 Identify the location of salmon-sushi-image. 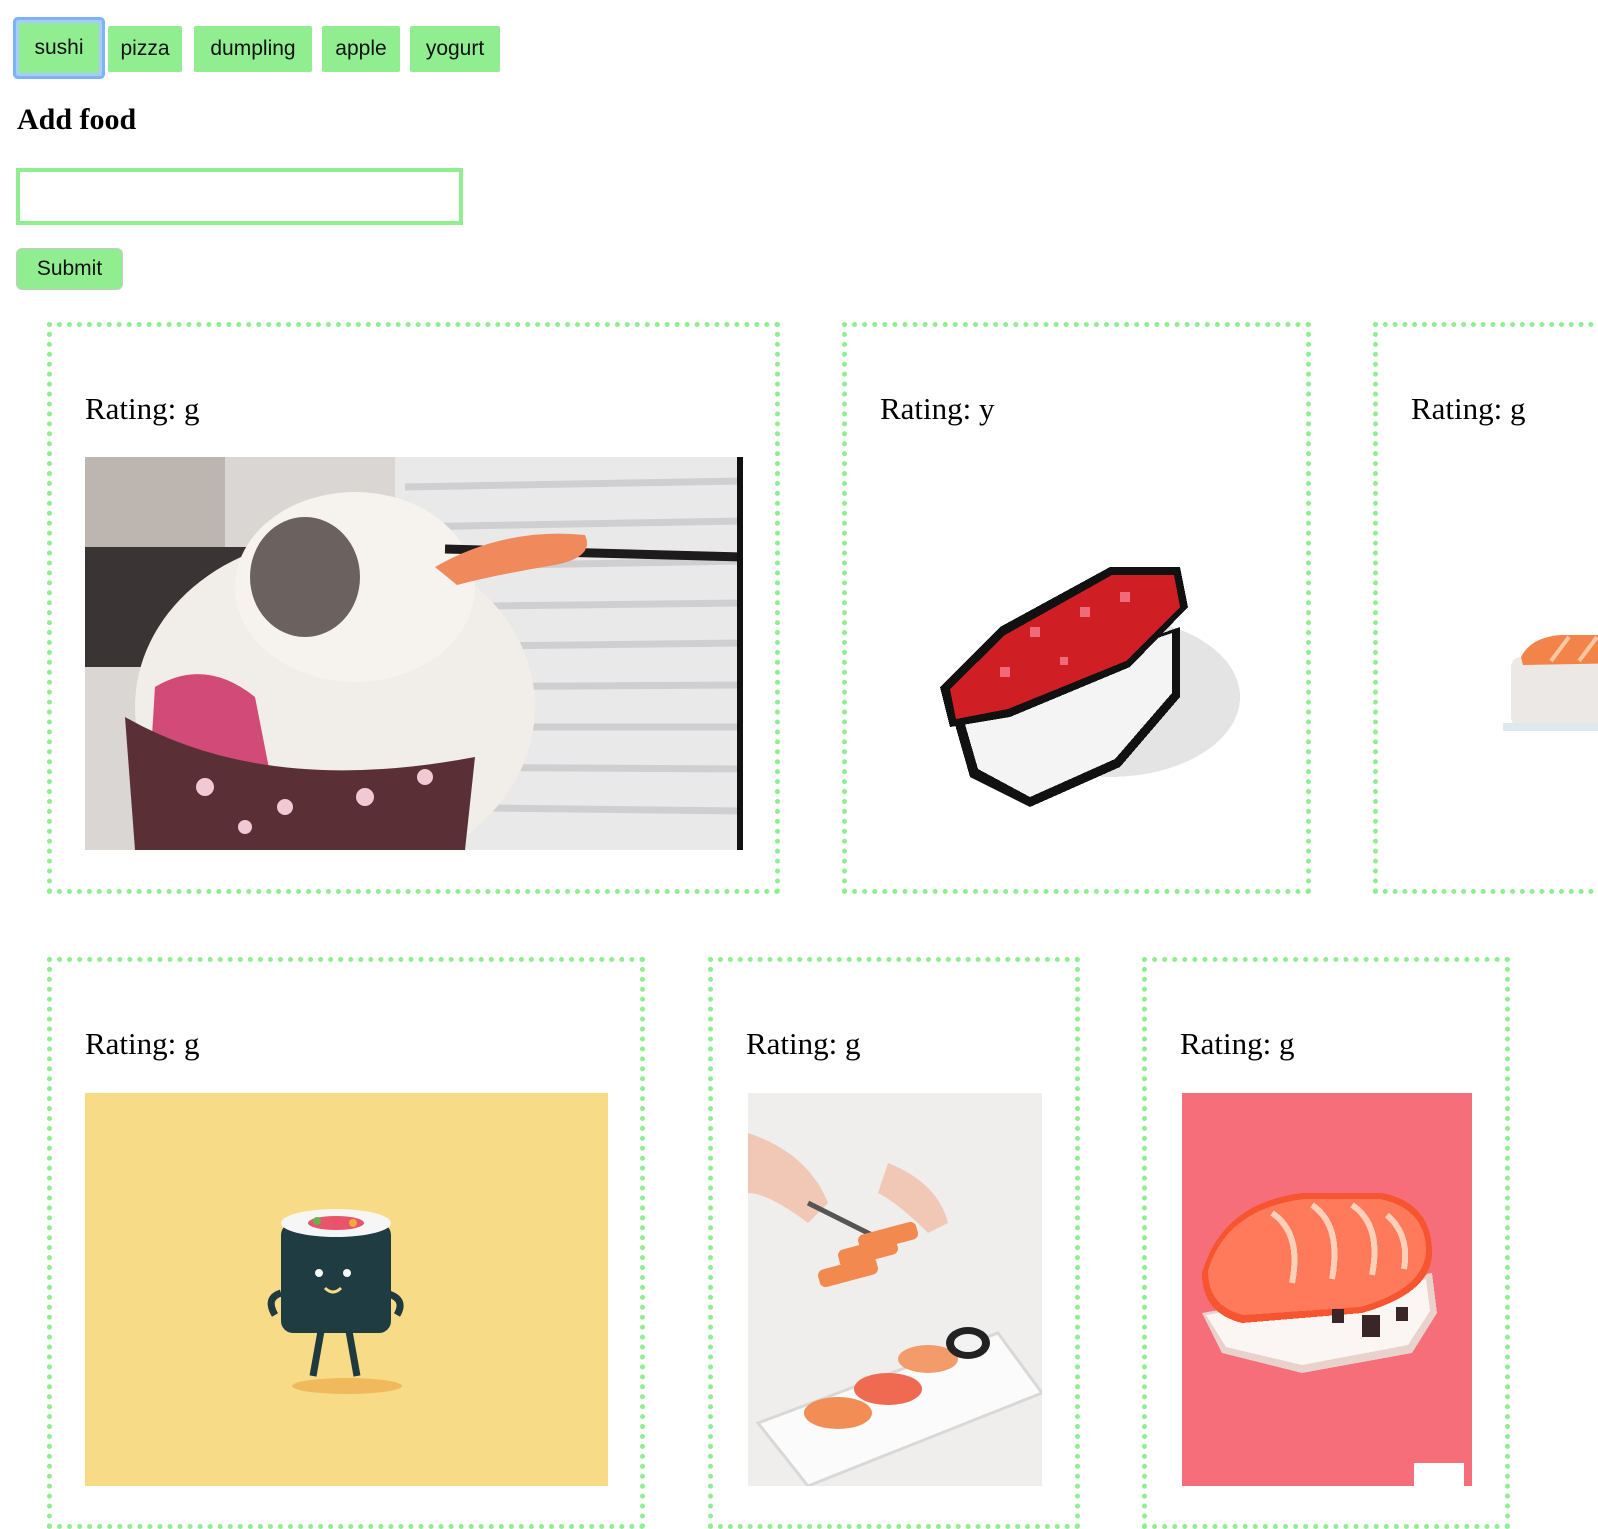
(1504, 653).